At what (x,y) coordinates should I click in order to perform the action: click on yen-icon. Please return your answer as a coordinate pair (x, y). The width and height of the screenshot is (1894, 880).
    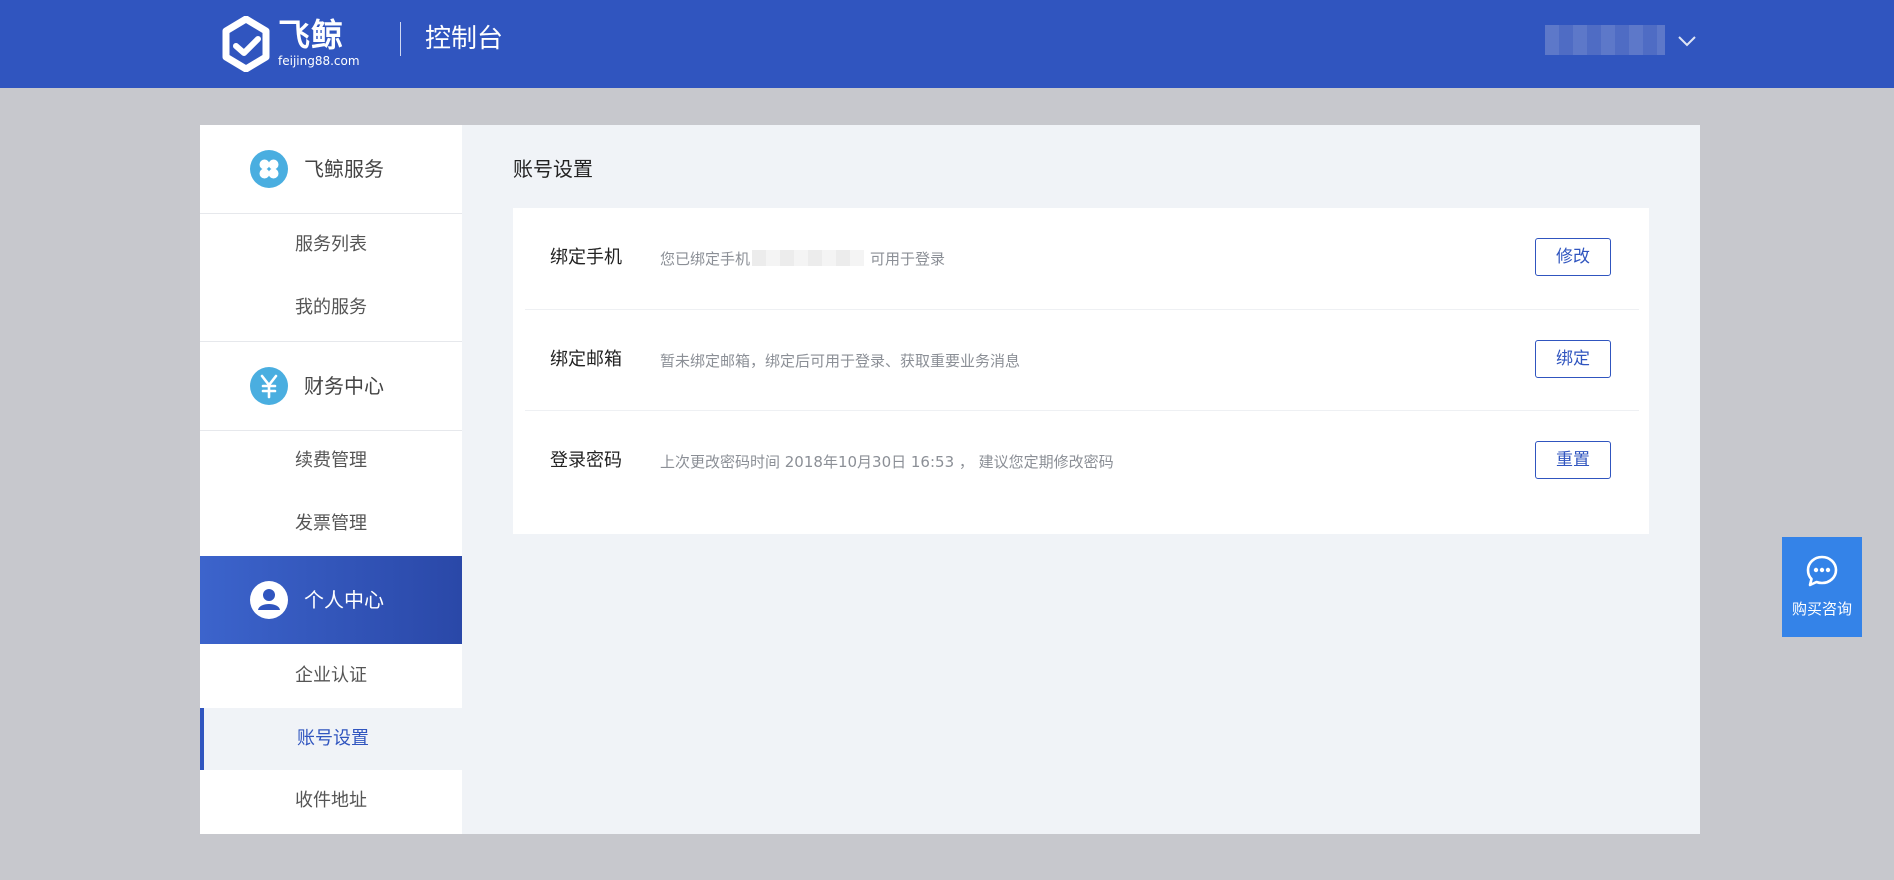
    Looking at the image, I should click on (269, 386).